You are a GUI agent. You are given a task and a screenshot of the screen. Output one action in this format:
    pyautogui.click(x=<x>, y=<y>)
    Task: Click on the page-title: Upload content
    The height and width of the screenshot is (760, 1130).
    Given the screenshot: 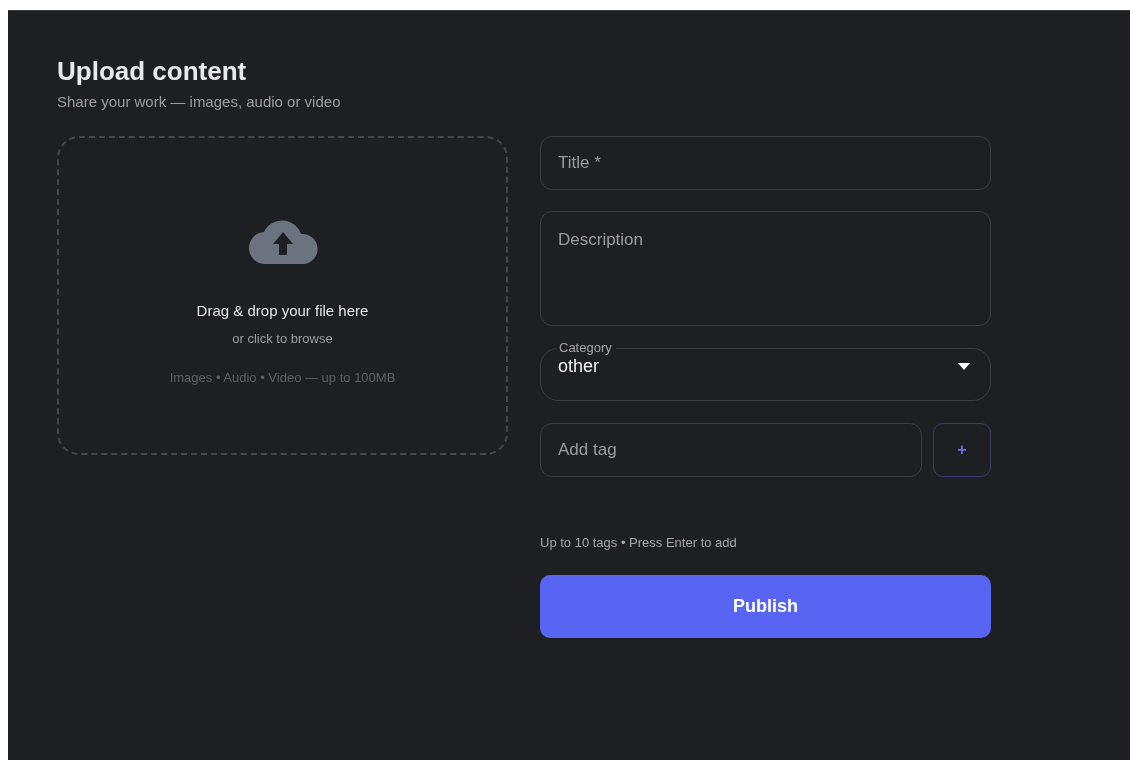 What is the action you would take?
    pyautogui.click(x=152, y=71)
    